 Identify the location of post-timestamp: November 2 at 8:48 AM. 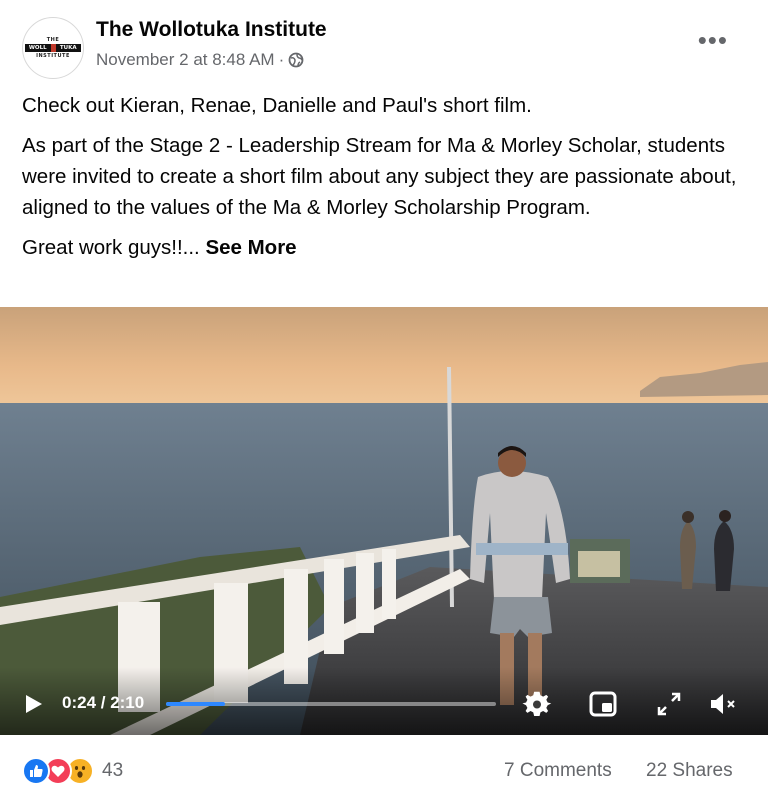
(185, 60).